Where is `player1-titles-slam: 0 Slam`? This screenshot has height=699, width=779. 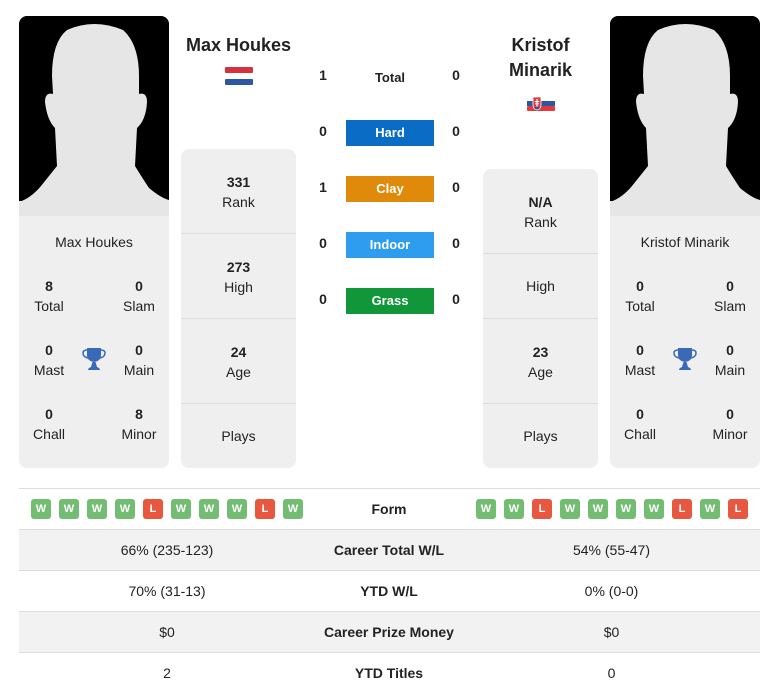
player1-titles-slam: 0 Slam is located at coordinates (139, 296).